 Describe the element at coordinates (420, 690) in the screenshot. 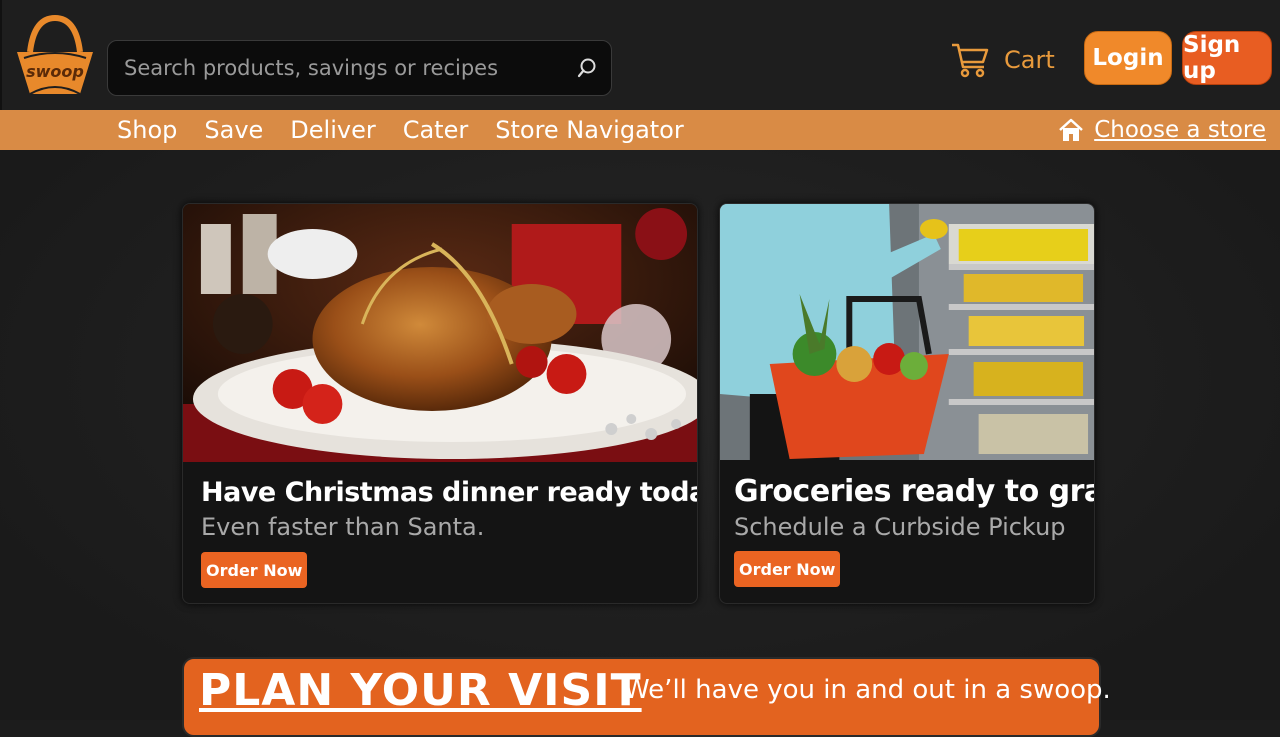

I see `plan-title: PLAN YOUR VISIT` at that location.